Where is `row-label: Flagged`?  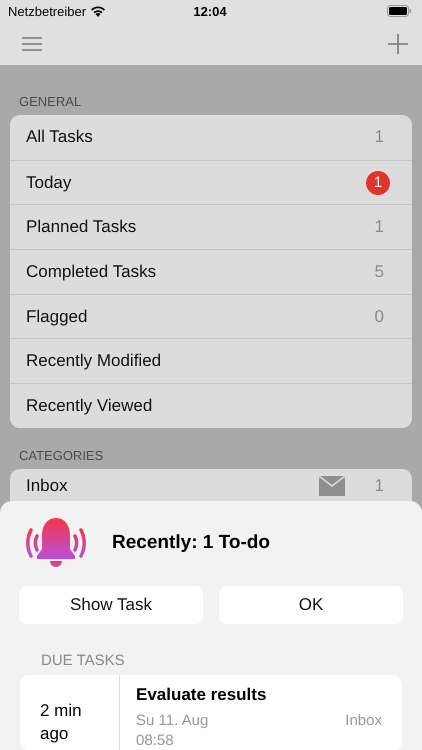
row-label: Flagged is located at coordinates (57, 316).